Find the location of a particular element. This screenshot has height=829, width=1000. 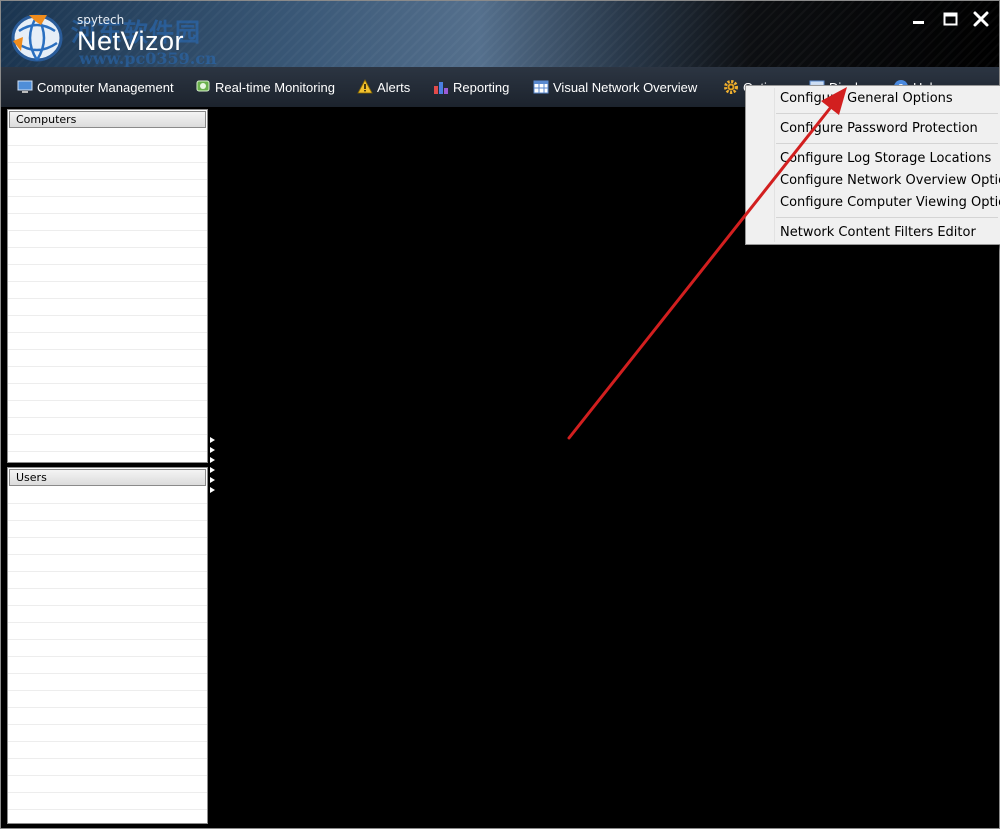

menu-reporting: Reporting is located at coordinates (471, 87).